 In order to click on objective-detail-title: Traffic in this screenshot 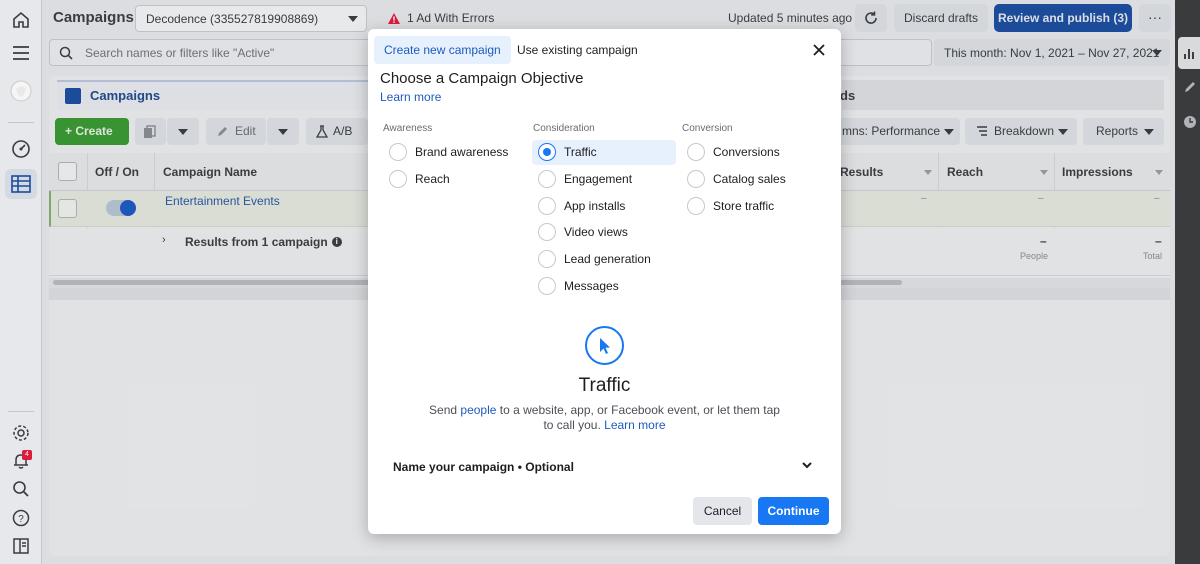, I will do `click(604, 385)`.